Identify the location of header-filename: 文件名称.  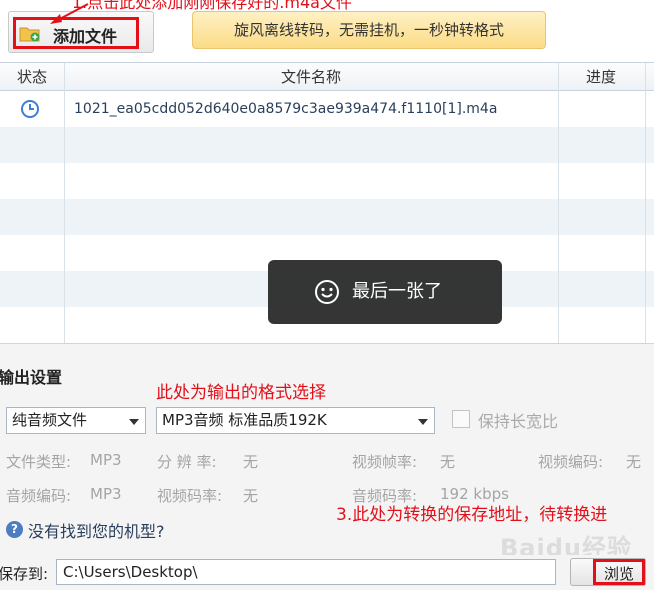
(311, 77).